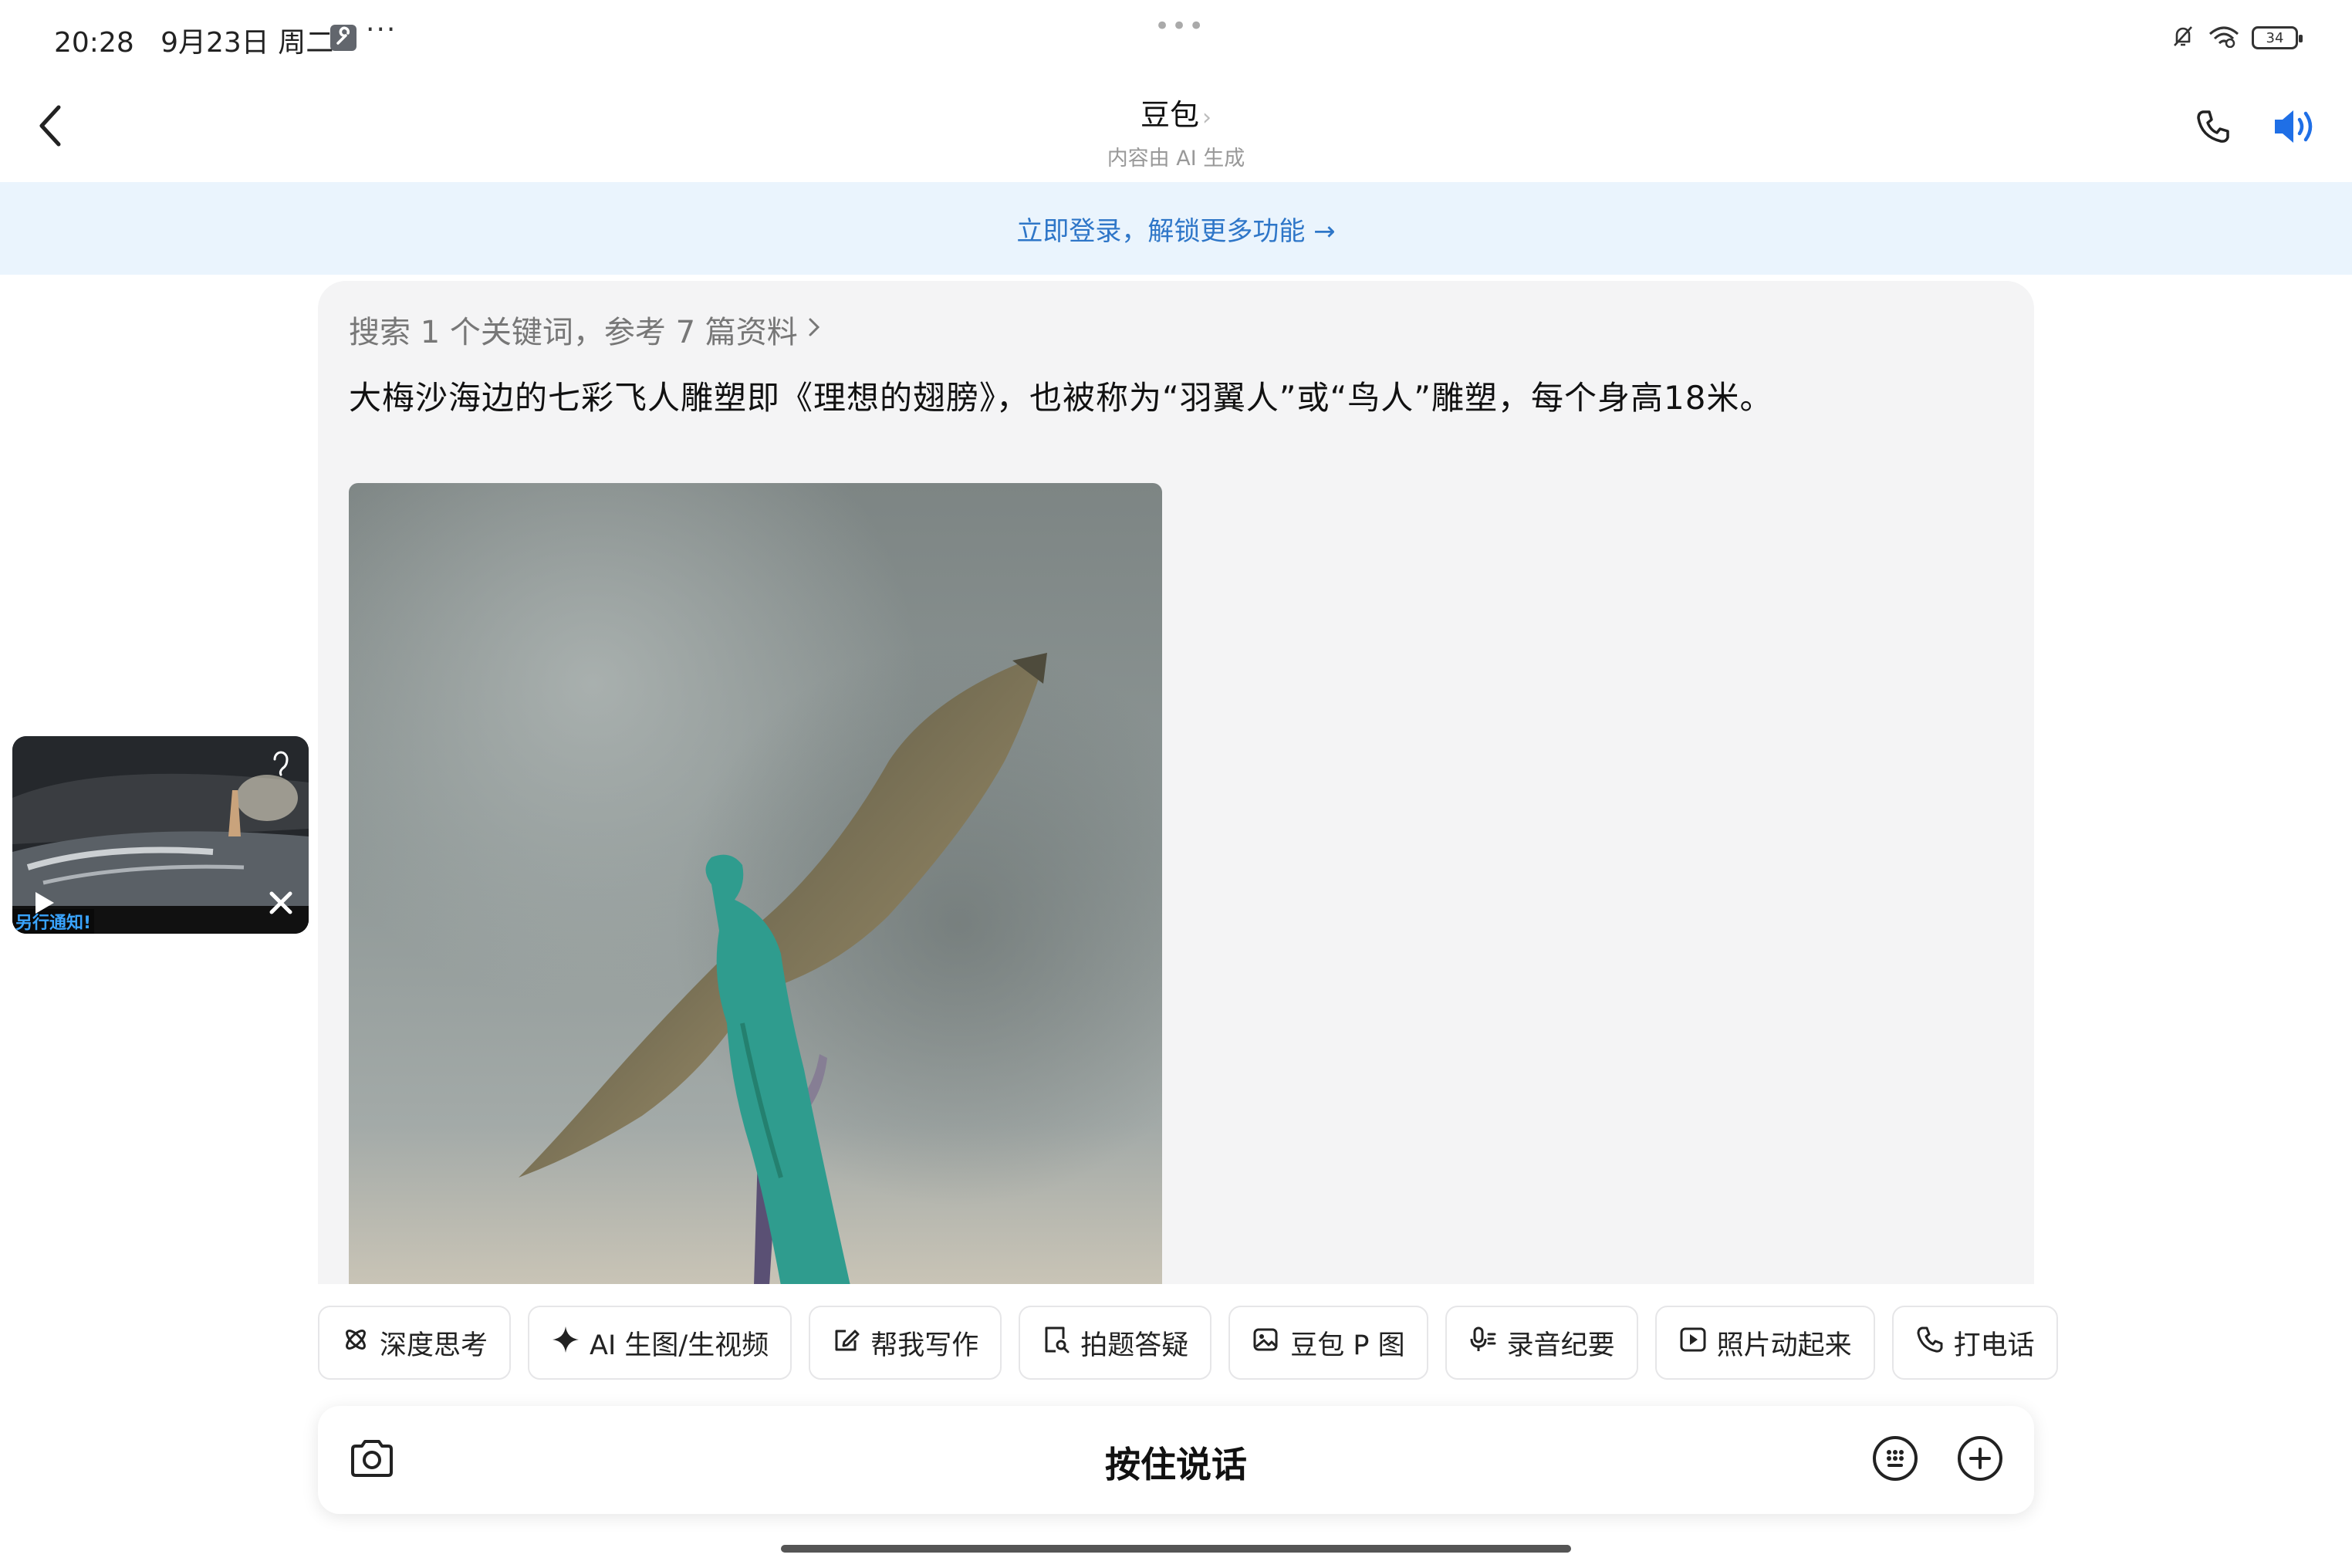 This screenshot has width=2352, height=1568. I want to click on chip-label: 深度思考, so click(434, 1345).